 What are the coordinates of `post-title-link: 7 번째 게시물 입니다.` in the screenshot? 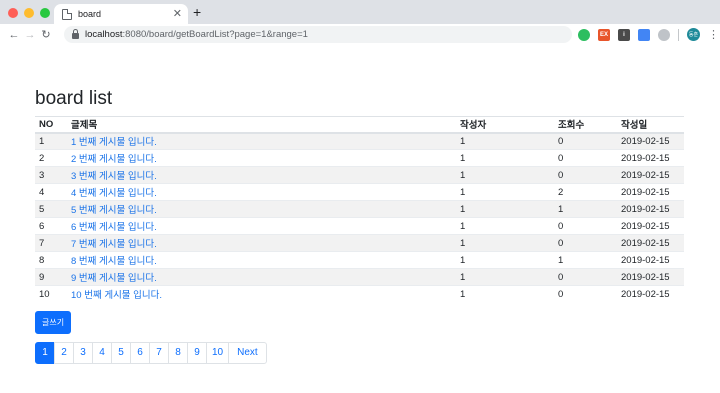 It's located at (114, 244).